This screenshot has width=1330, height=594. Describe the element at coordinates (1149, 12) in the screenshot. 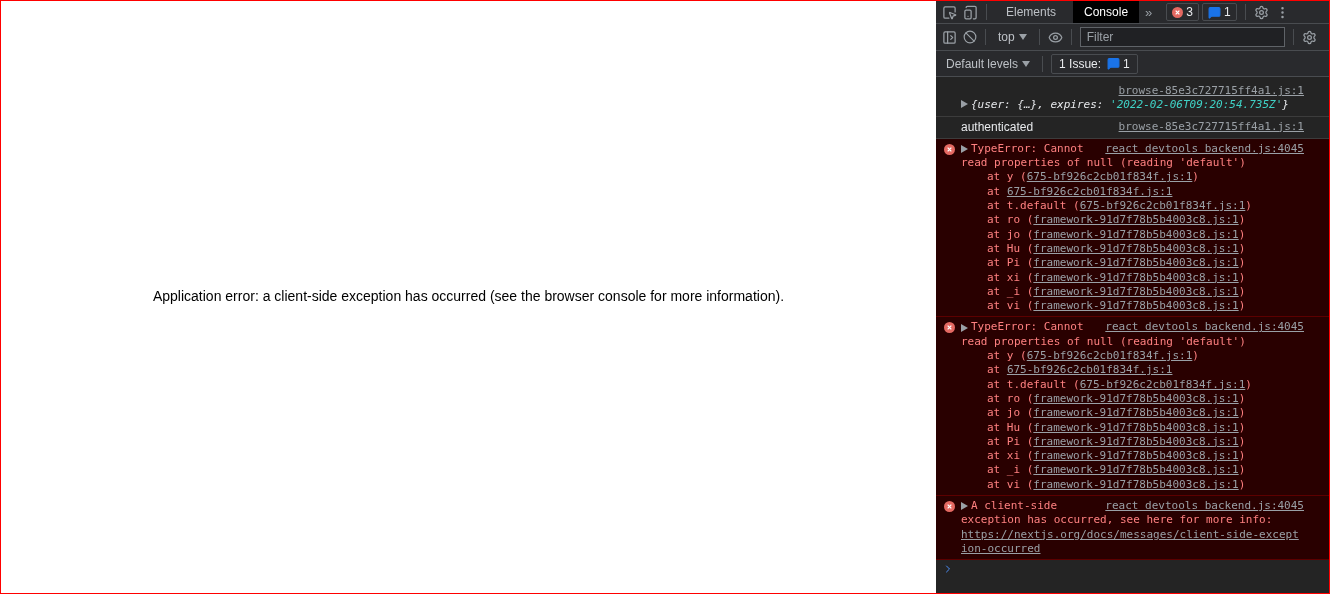

I see `more-tabs-button: »` at that location.